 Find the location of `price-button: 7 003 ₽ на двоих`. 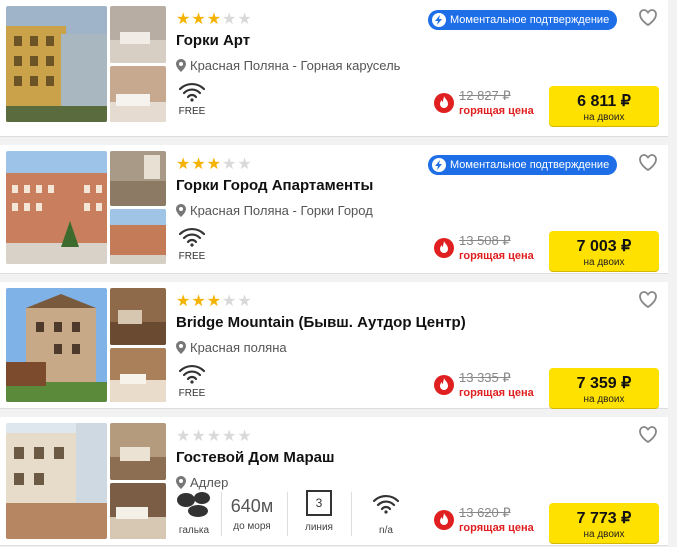

price-button: 7 003 ₽ на двоих is located at coordinates (604, 251).